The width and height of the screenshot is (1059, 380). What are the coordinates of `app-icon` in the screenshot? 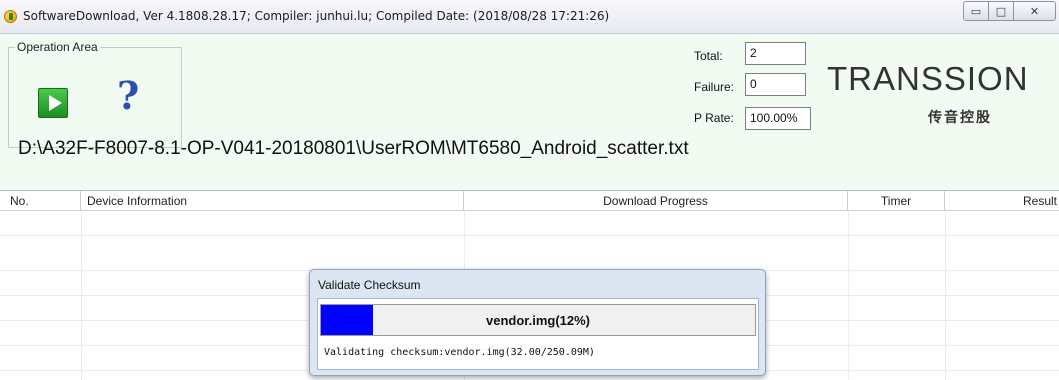 It's located at (10, 16).